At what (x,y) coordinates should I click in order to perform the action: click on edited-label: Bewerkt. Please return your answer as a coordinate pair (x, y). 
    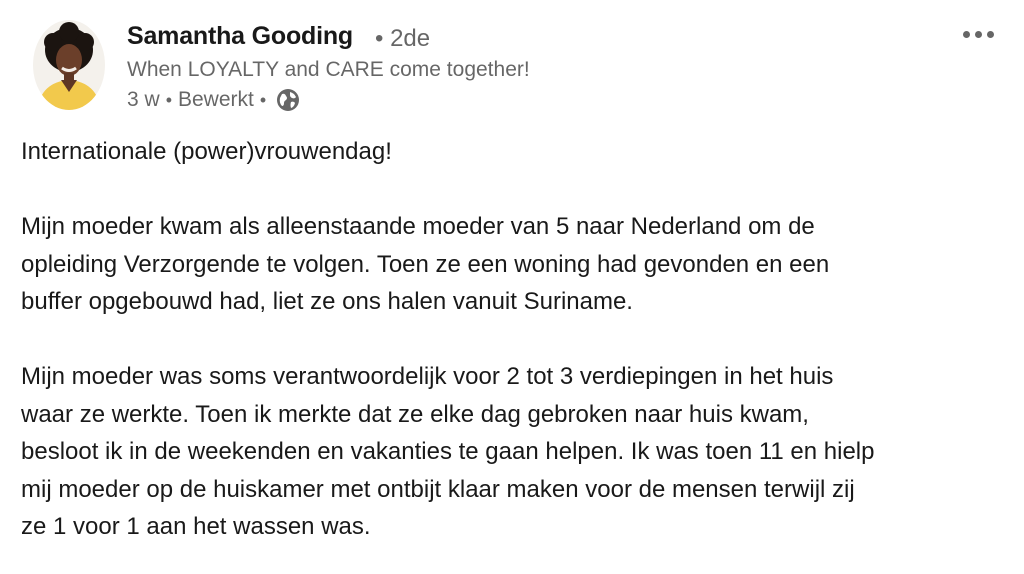
    Looking at the image, I should click on (216, 99).